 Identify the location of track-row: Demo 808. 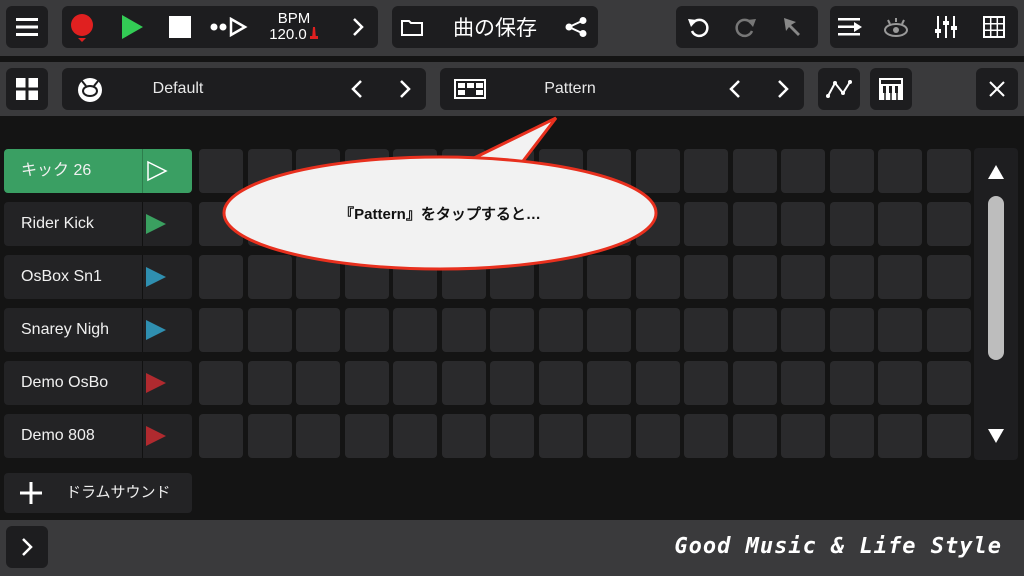
(98, 436).